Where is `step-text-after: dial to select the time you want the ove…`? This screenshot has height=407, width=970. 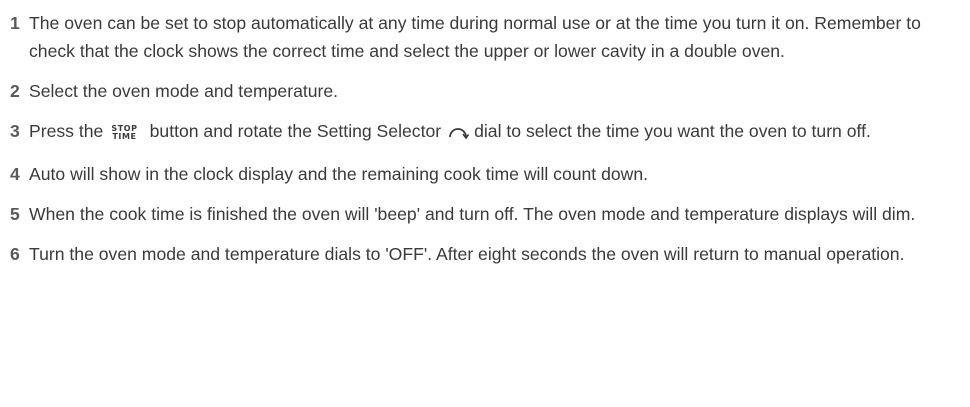
step-text-after: dial to select the time you want the ove… is located at coordinates (672, 131).